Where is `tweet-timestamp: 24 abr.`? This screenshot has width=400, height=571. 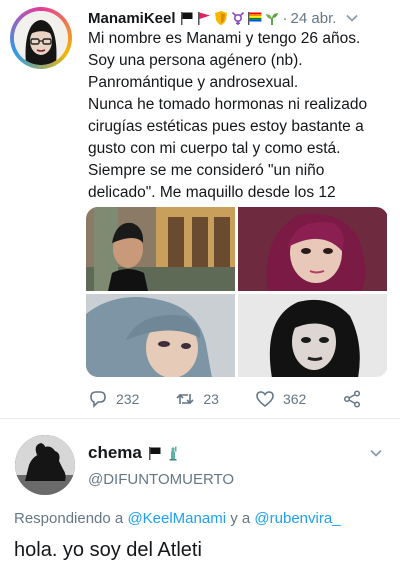 tweet-timestamp: 24 abr. is located at coordinates (314, 18).